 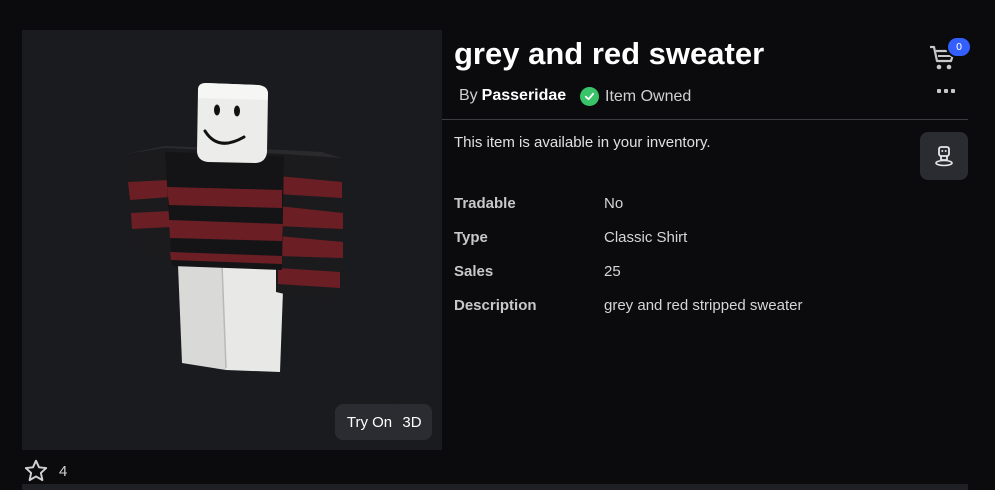 What do you see at coordinates (646, 237) in the screenshot?
I see `detail-value: Classic Shirt` at bounding box center [646, 237].